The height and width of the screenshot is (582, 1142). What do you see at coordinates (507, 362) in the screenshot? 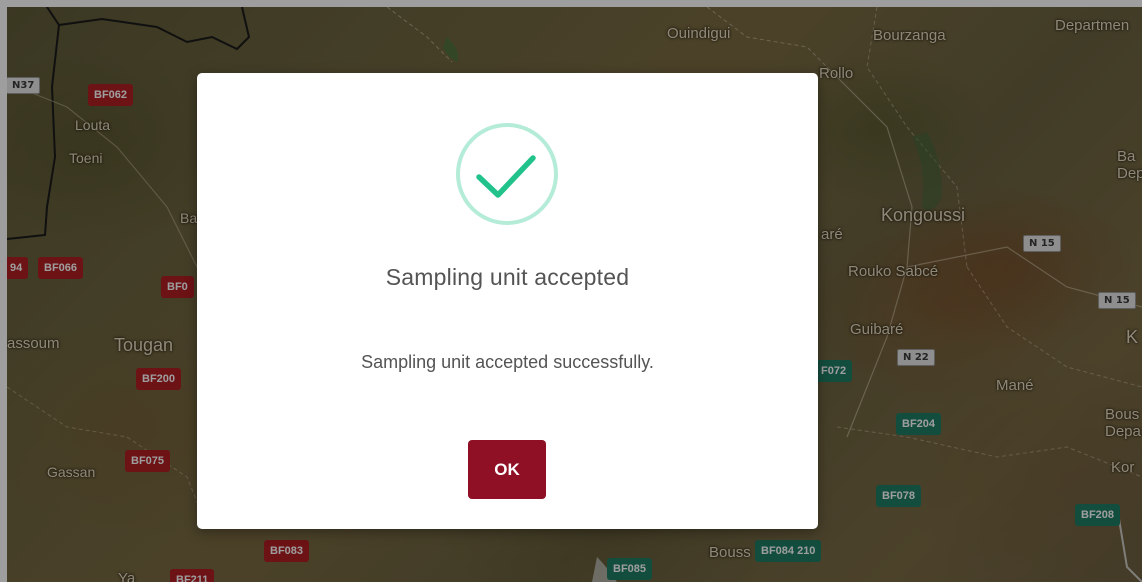
I see `dialog-message: Sampling unit accepted successfully.` at bounding box center [507, 362].